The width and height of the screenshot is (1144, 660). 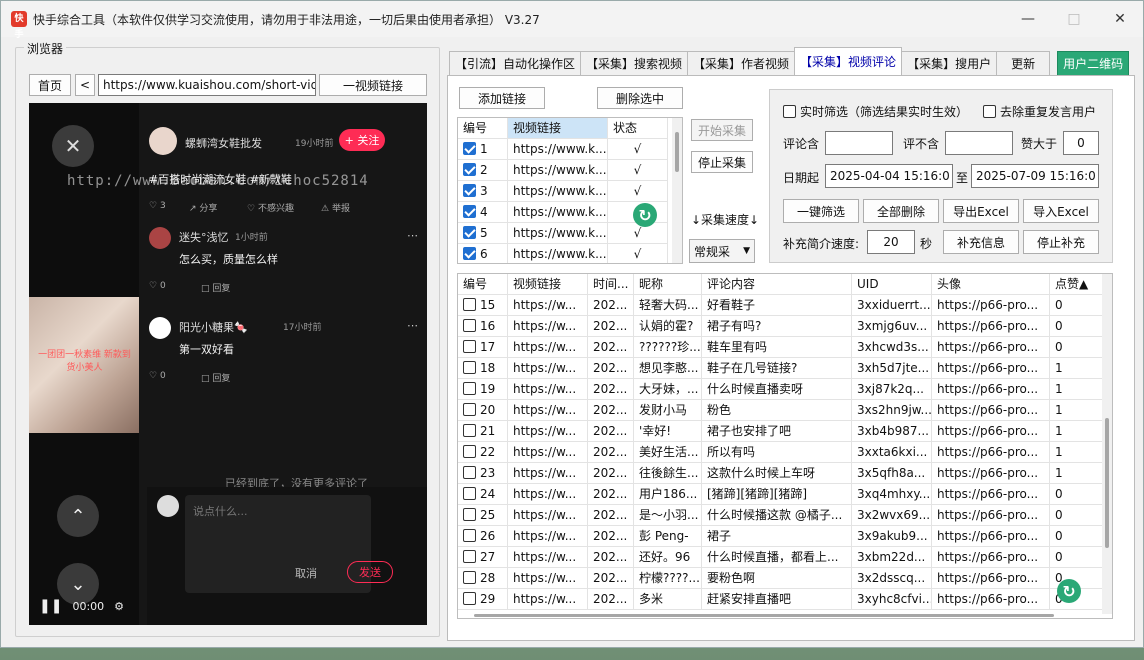 I want to click on col-header: 评论内容, so click(x=777, y=284).